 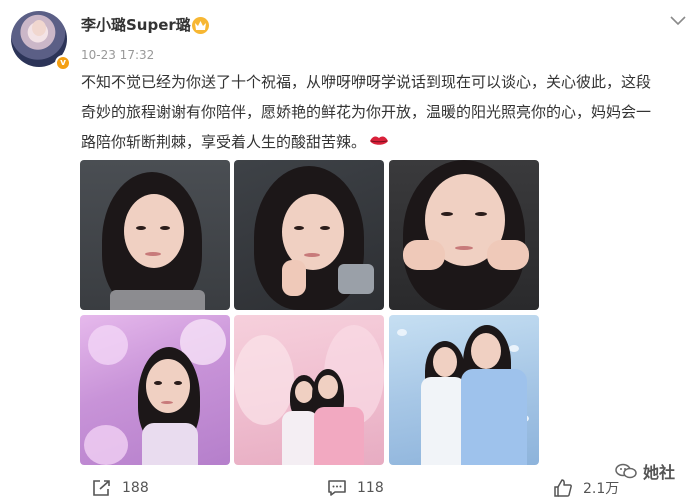 I want to click on thumbs-up-icon, so click(x=563, y=488).